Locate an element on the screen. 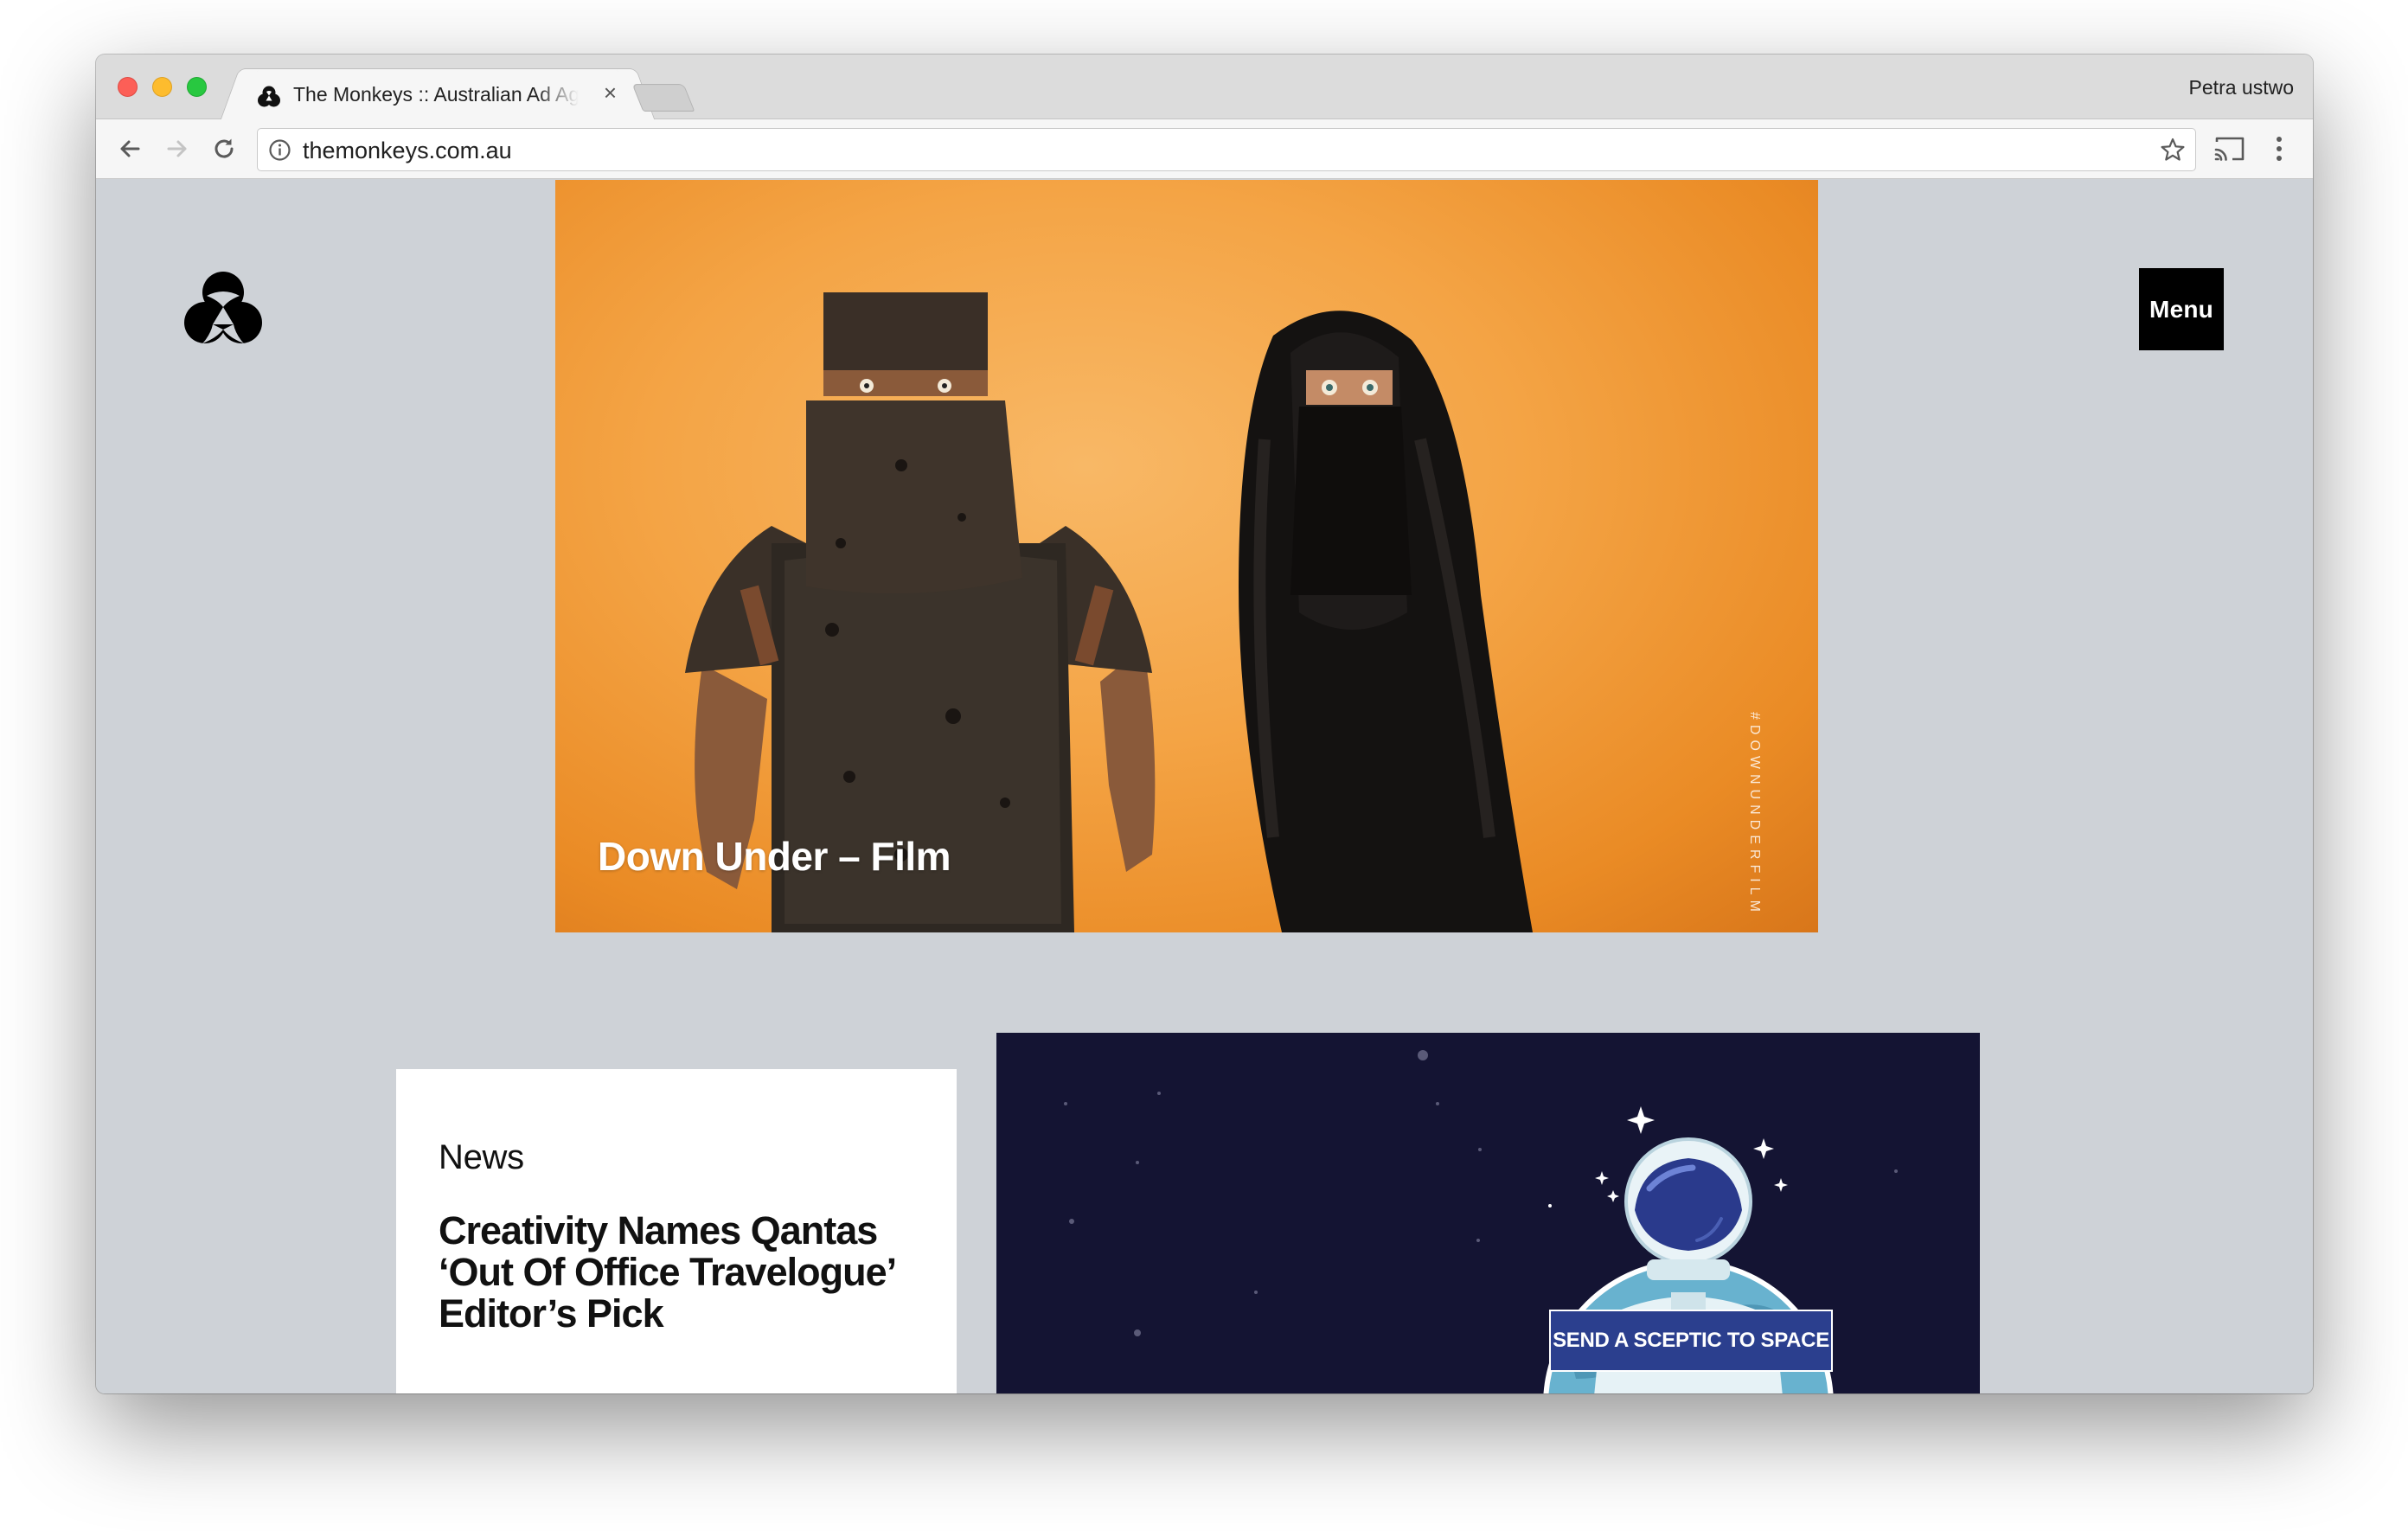 The width and height of the screenshot is (2408, 1531). monkeys-favicon-icon is located at coordinates (269, 96).